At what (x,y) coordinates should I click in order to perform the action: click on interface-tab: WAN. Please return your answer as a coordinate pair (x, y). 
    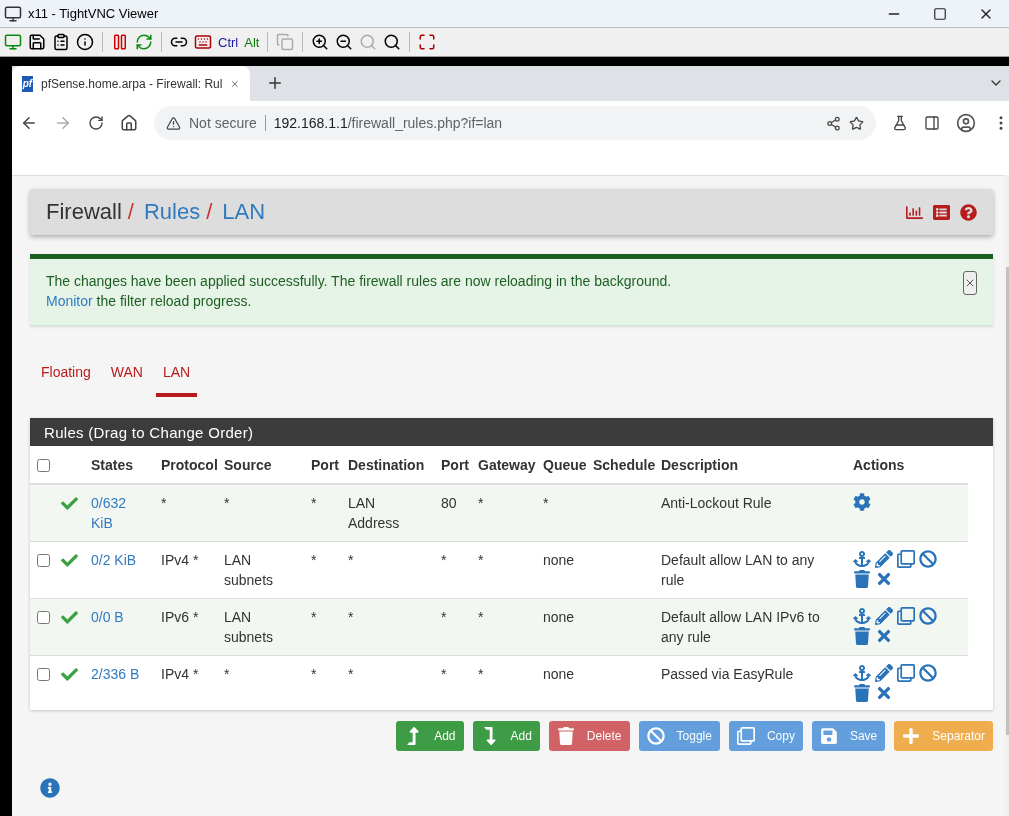
    Looking at the image, I should click on (126, 376).